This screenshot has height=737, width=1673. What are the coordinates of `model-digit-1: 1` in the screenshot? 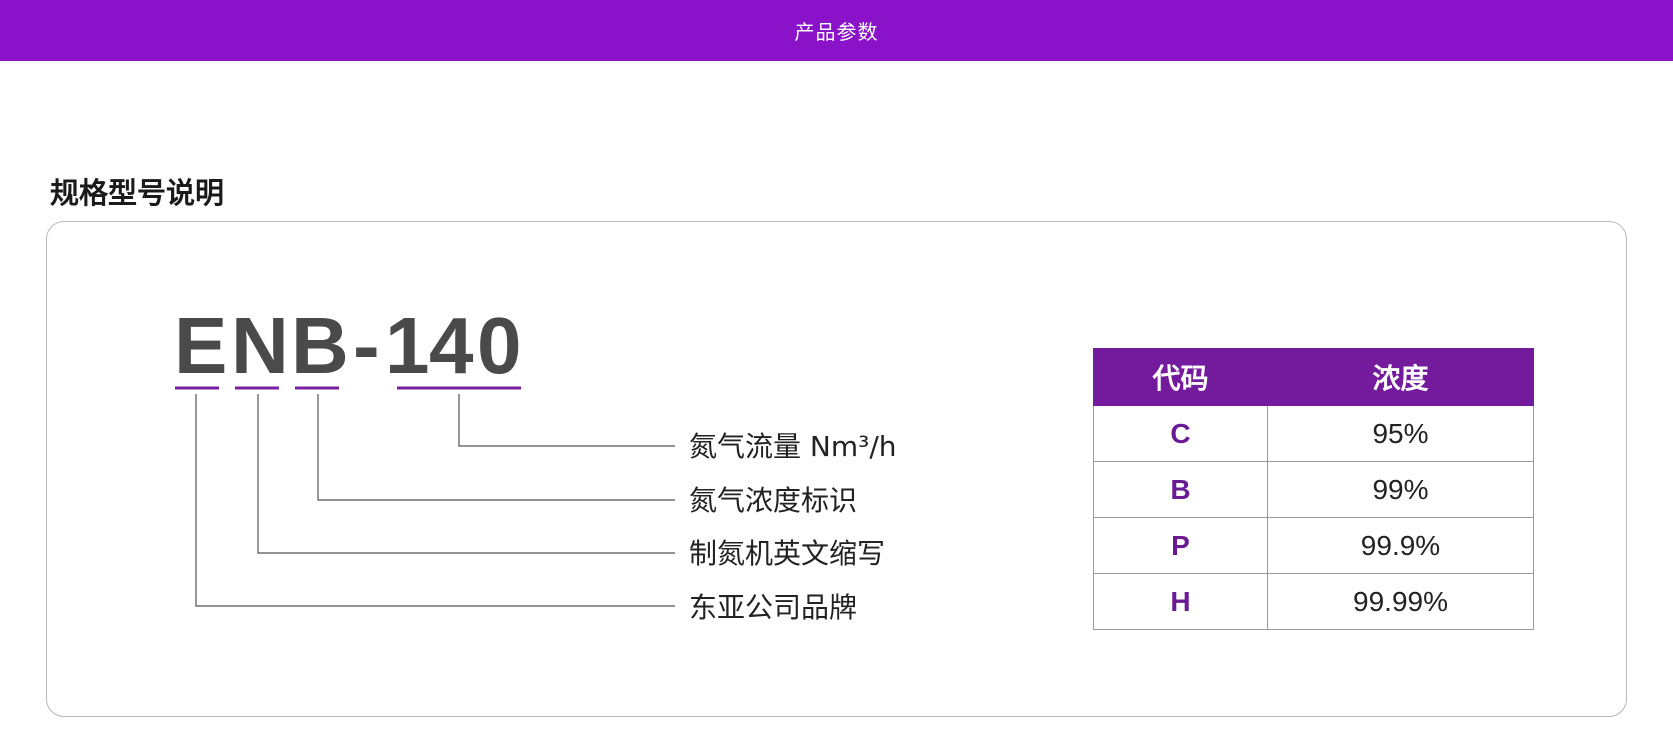 It's located at (407, 345).